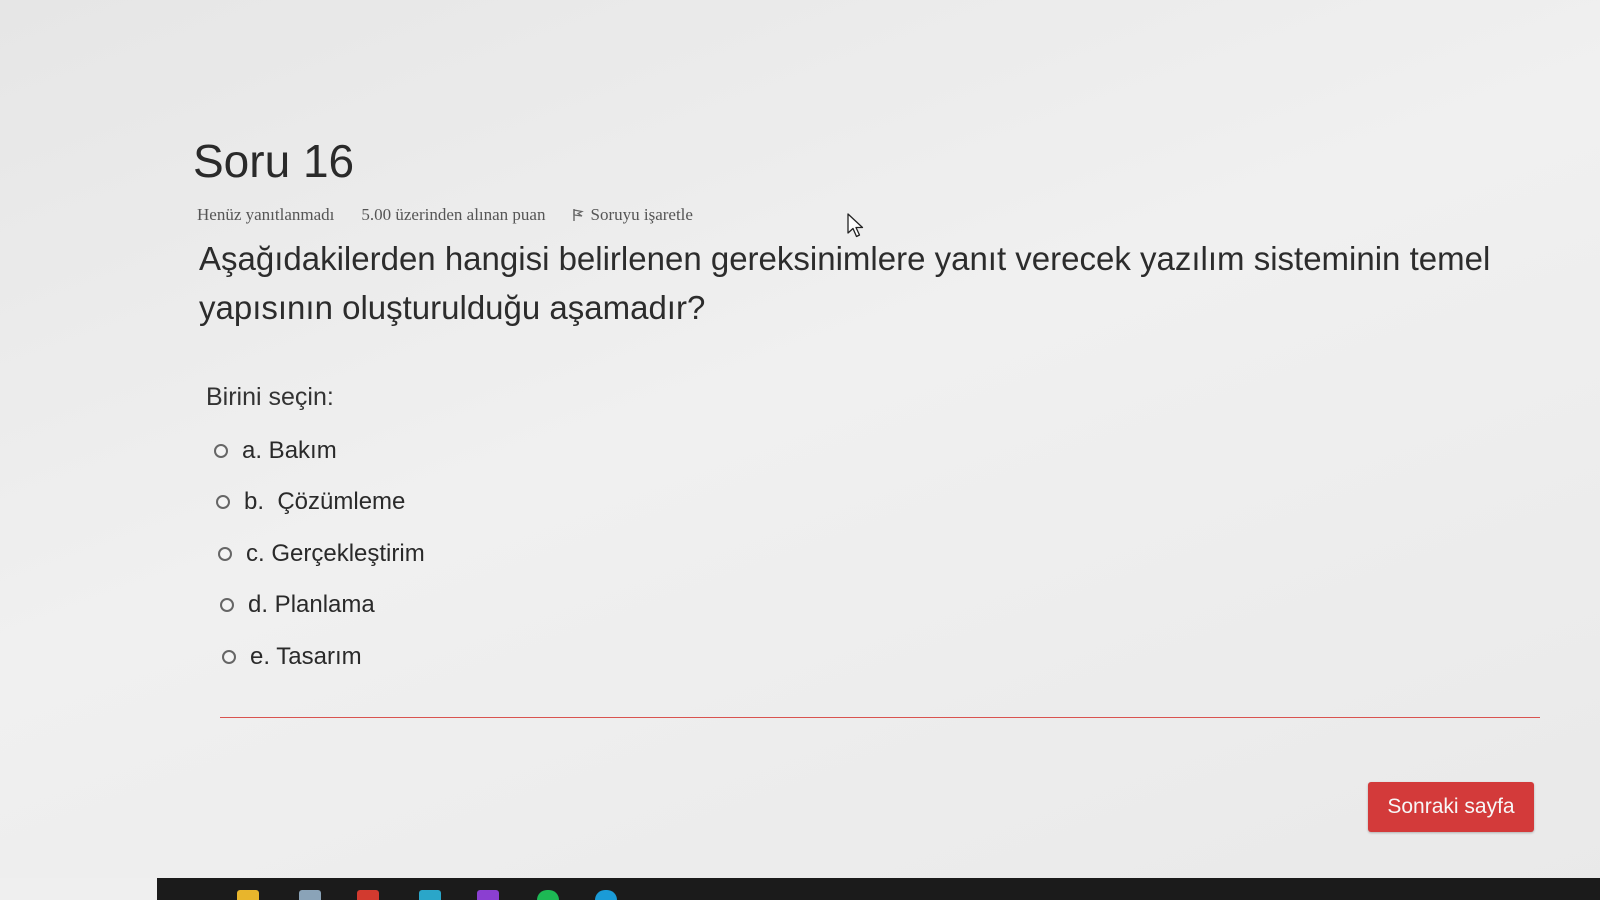 This screenshot has width=1600, height=900. Describe the element at coordinates (578, 215) in the screenshot. I see `flag-icon` at that location.